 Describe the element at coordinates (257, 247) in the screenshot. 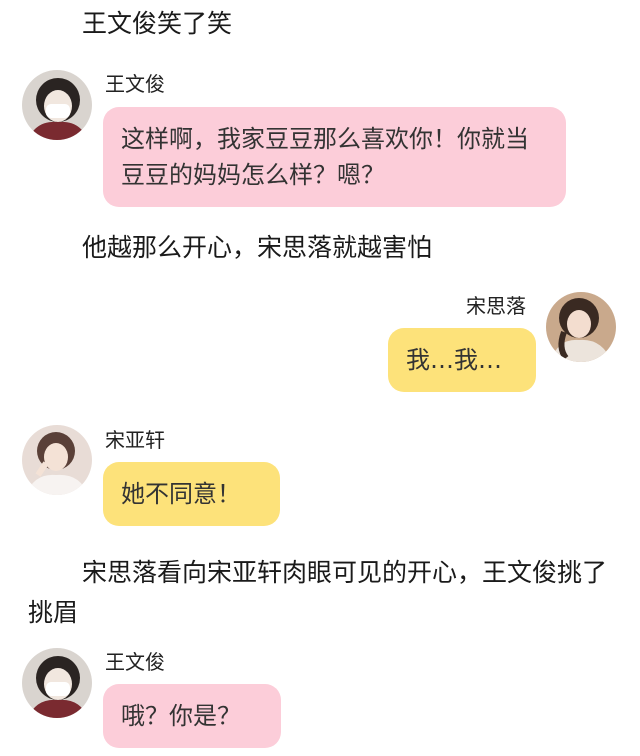

I see `narration-text: 他越那么开心，宋思落就越害怕` at that location.